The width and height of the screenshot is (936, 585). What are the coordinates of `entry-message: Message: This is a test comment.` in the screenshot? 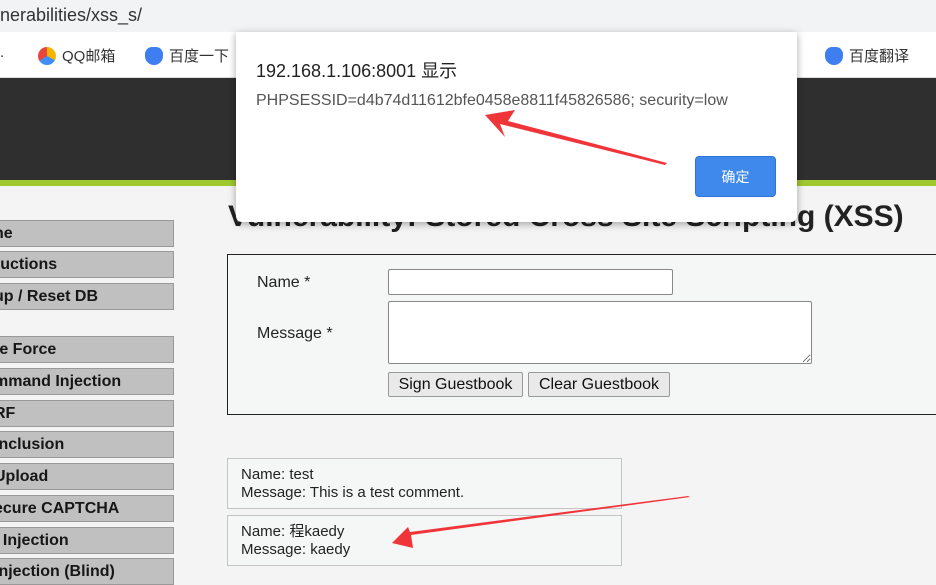 It's located at (353, 492).